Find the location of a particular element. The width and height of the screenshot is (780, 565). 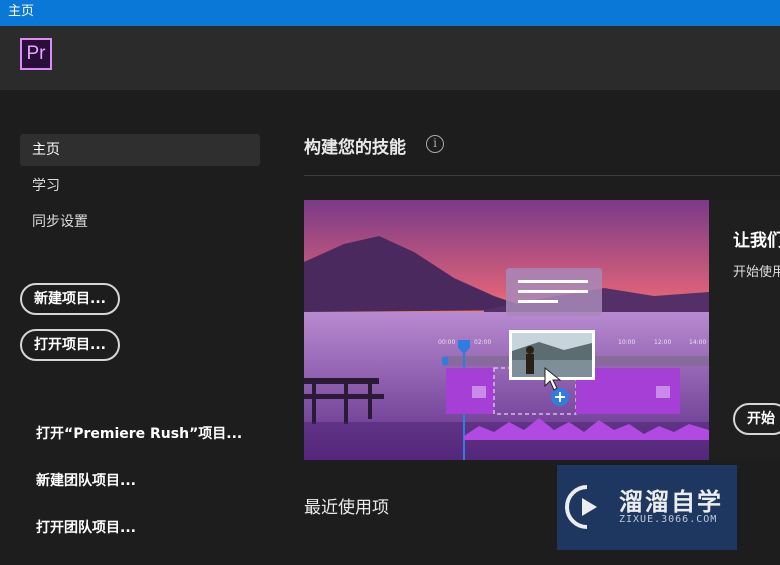

sidebar-item-sync-settings: 同步设置 is located at coordinates (140, 222).